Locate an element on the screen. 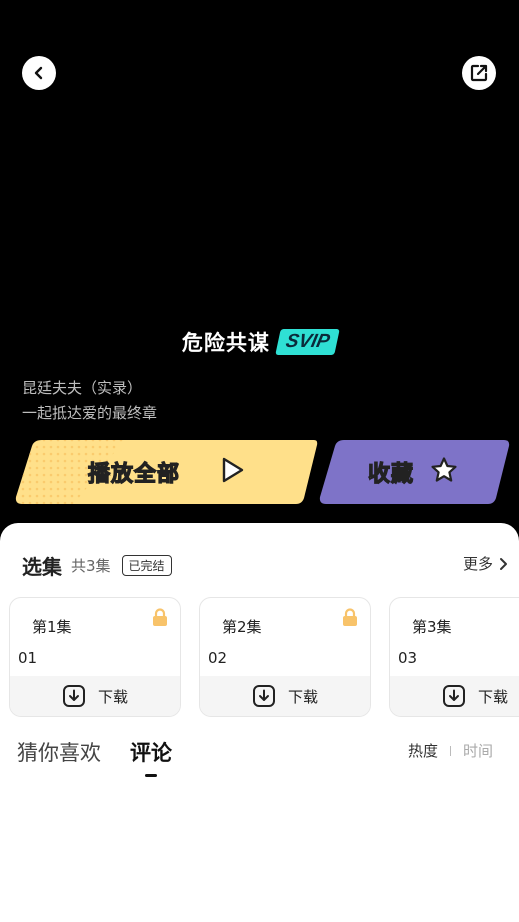  title-row: 危险共谋 SVIP is located at coordinates (259, 342).